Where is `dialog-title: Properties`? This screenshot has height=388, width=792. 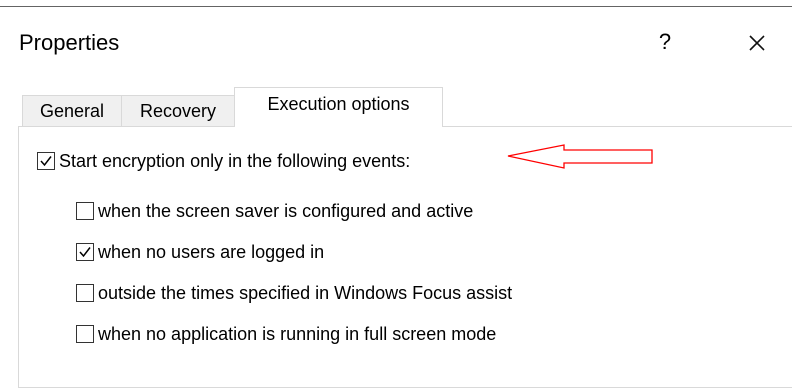
dialog-title: Properties is located at coordinates (69, 42).